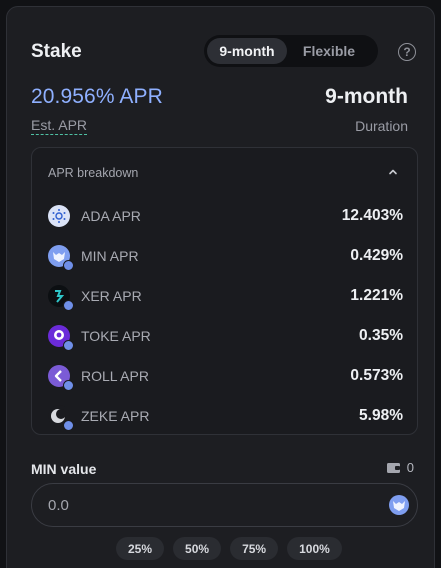 The height and width of the screenshot is (568, 441). Describe the element at coordinates (366, 96) in the screenshot. I see `duration-value: 9-month` at that location.